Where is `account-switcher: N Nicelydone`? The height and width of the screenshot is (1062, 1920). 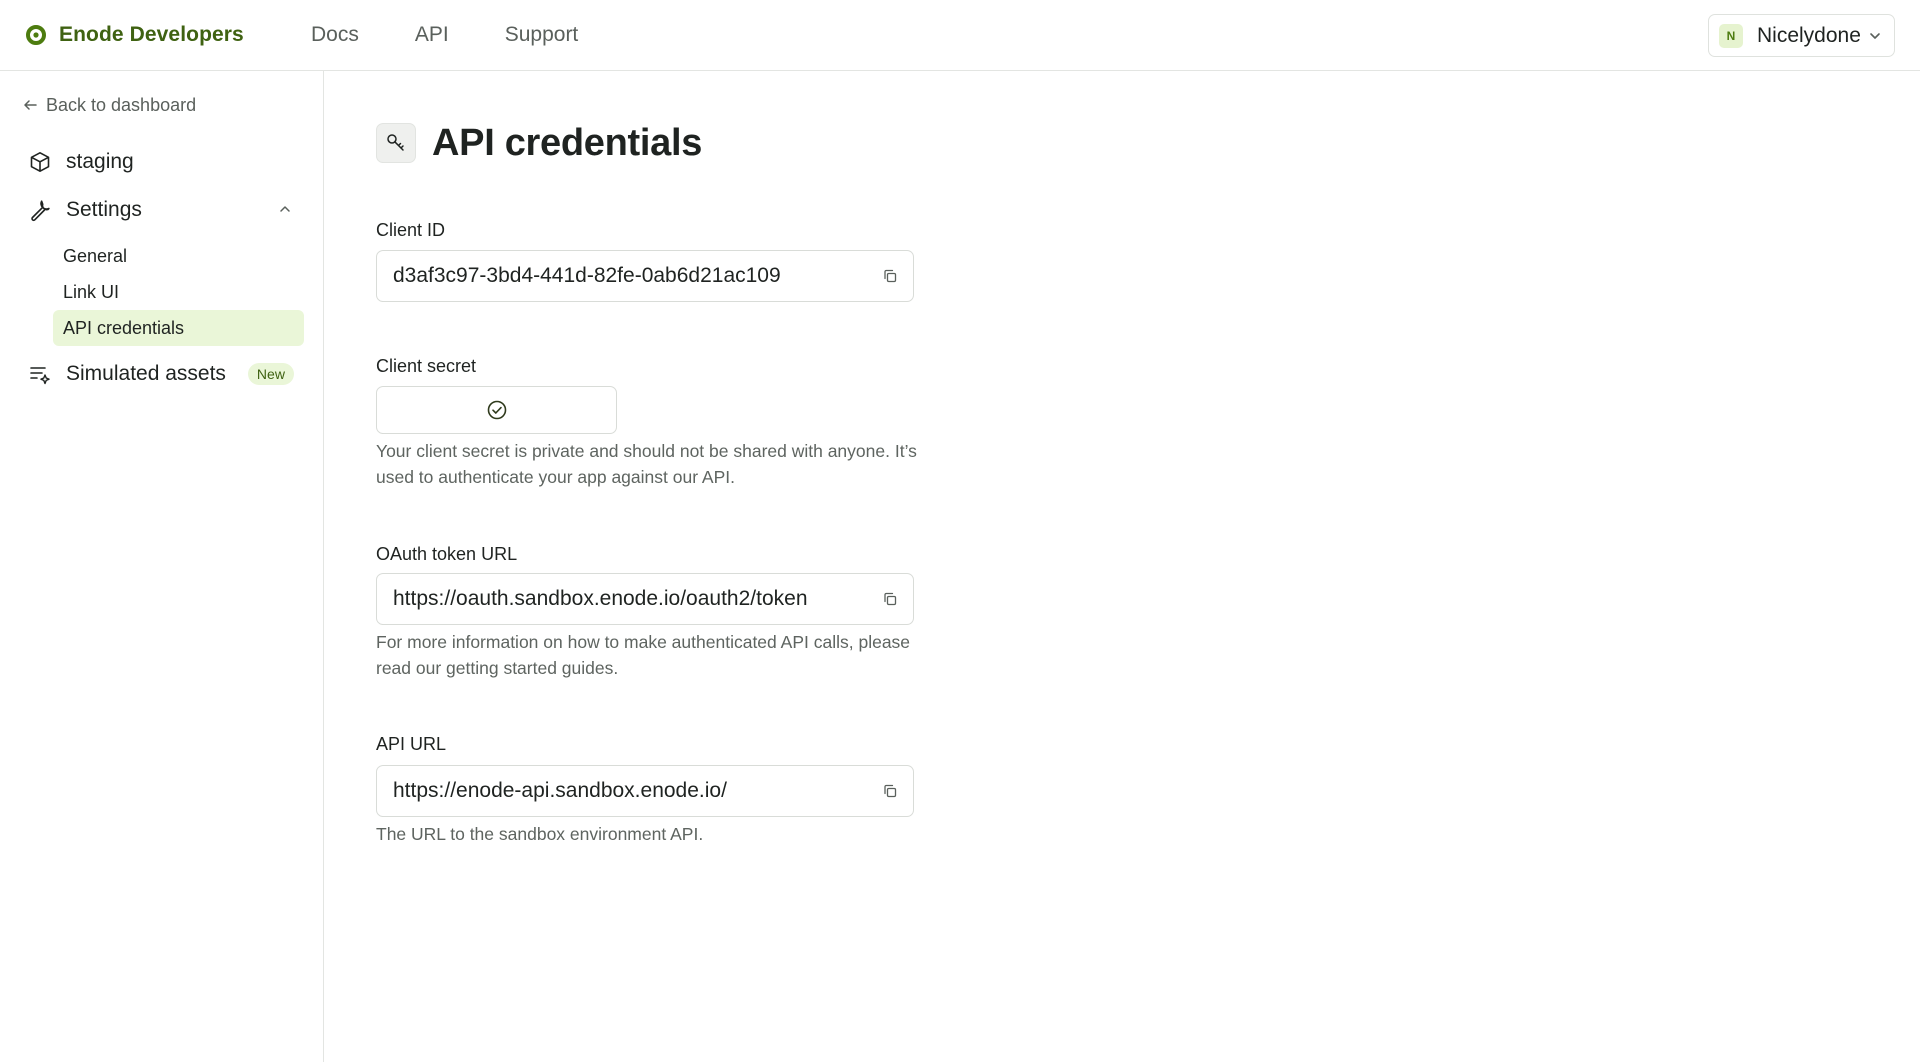 account-switcher: N Nicelydone is located at coordinates (1801, 35).